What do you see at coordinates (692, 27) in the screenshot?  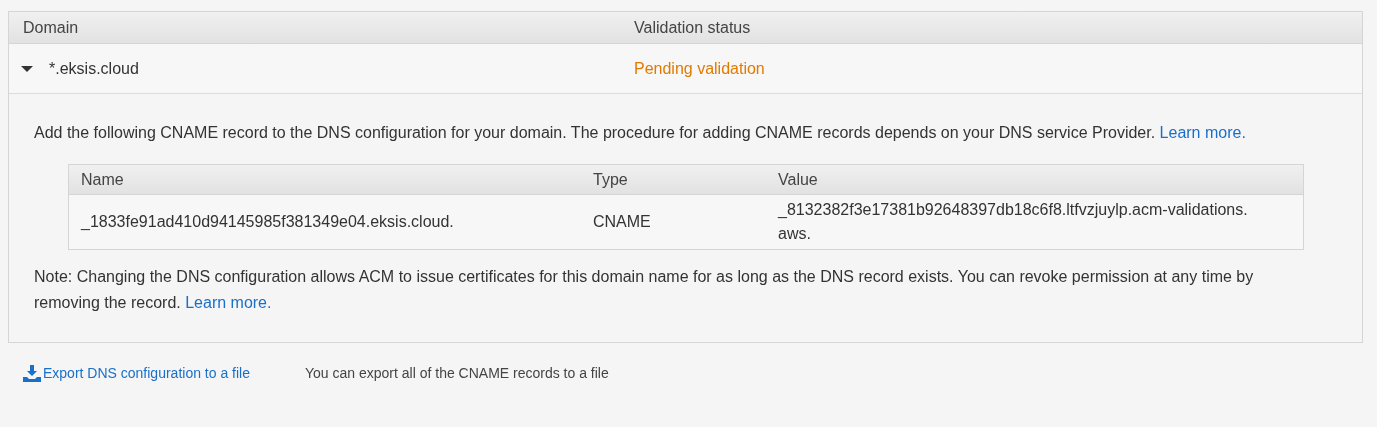 I see `column-header: Validation status` at bounding box center [692, 27].